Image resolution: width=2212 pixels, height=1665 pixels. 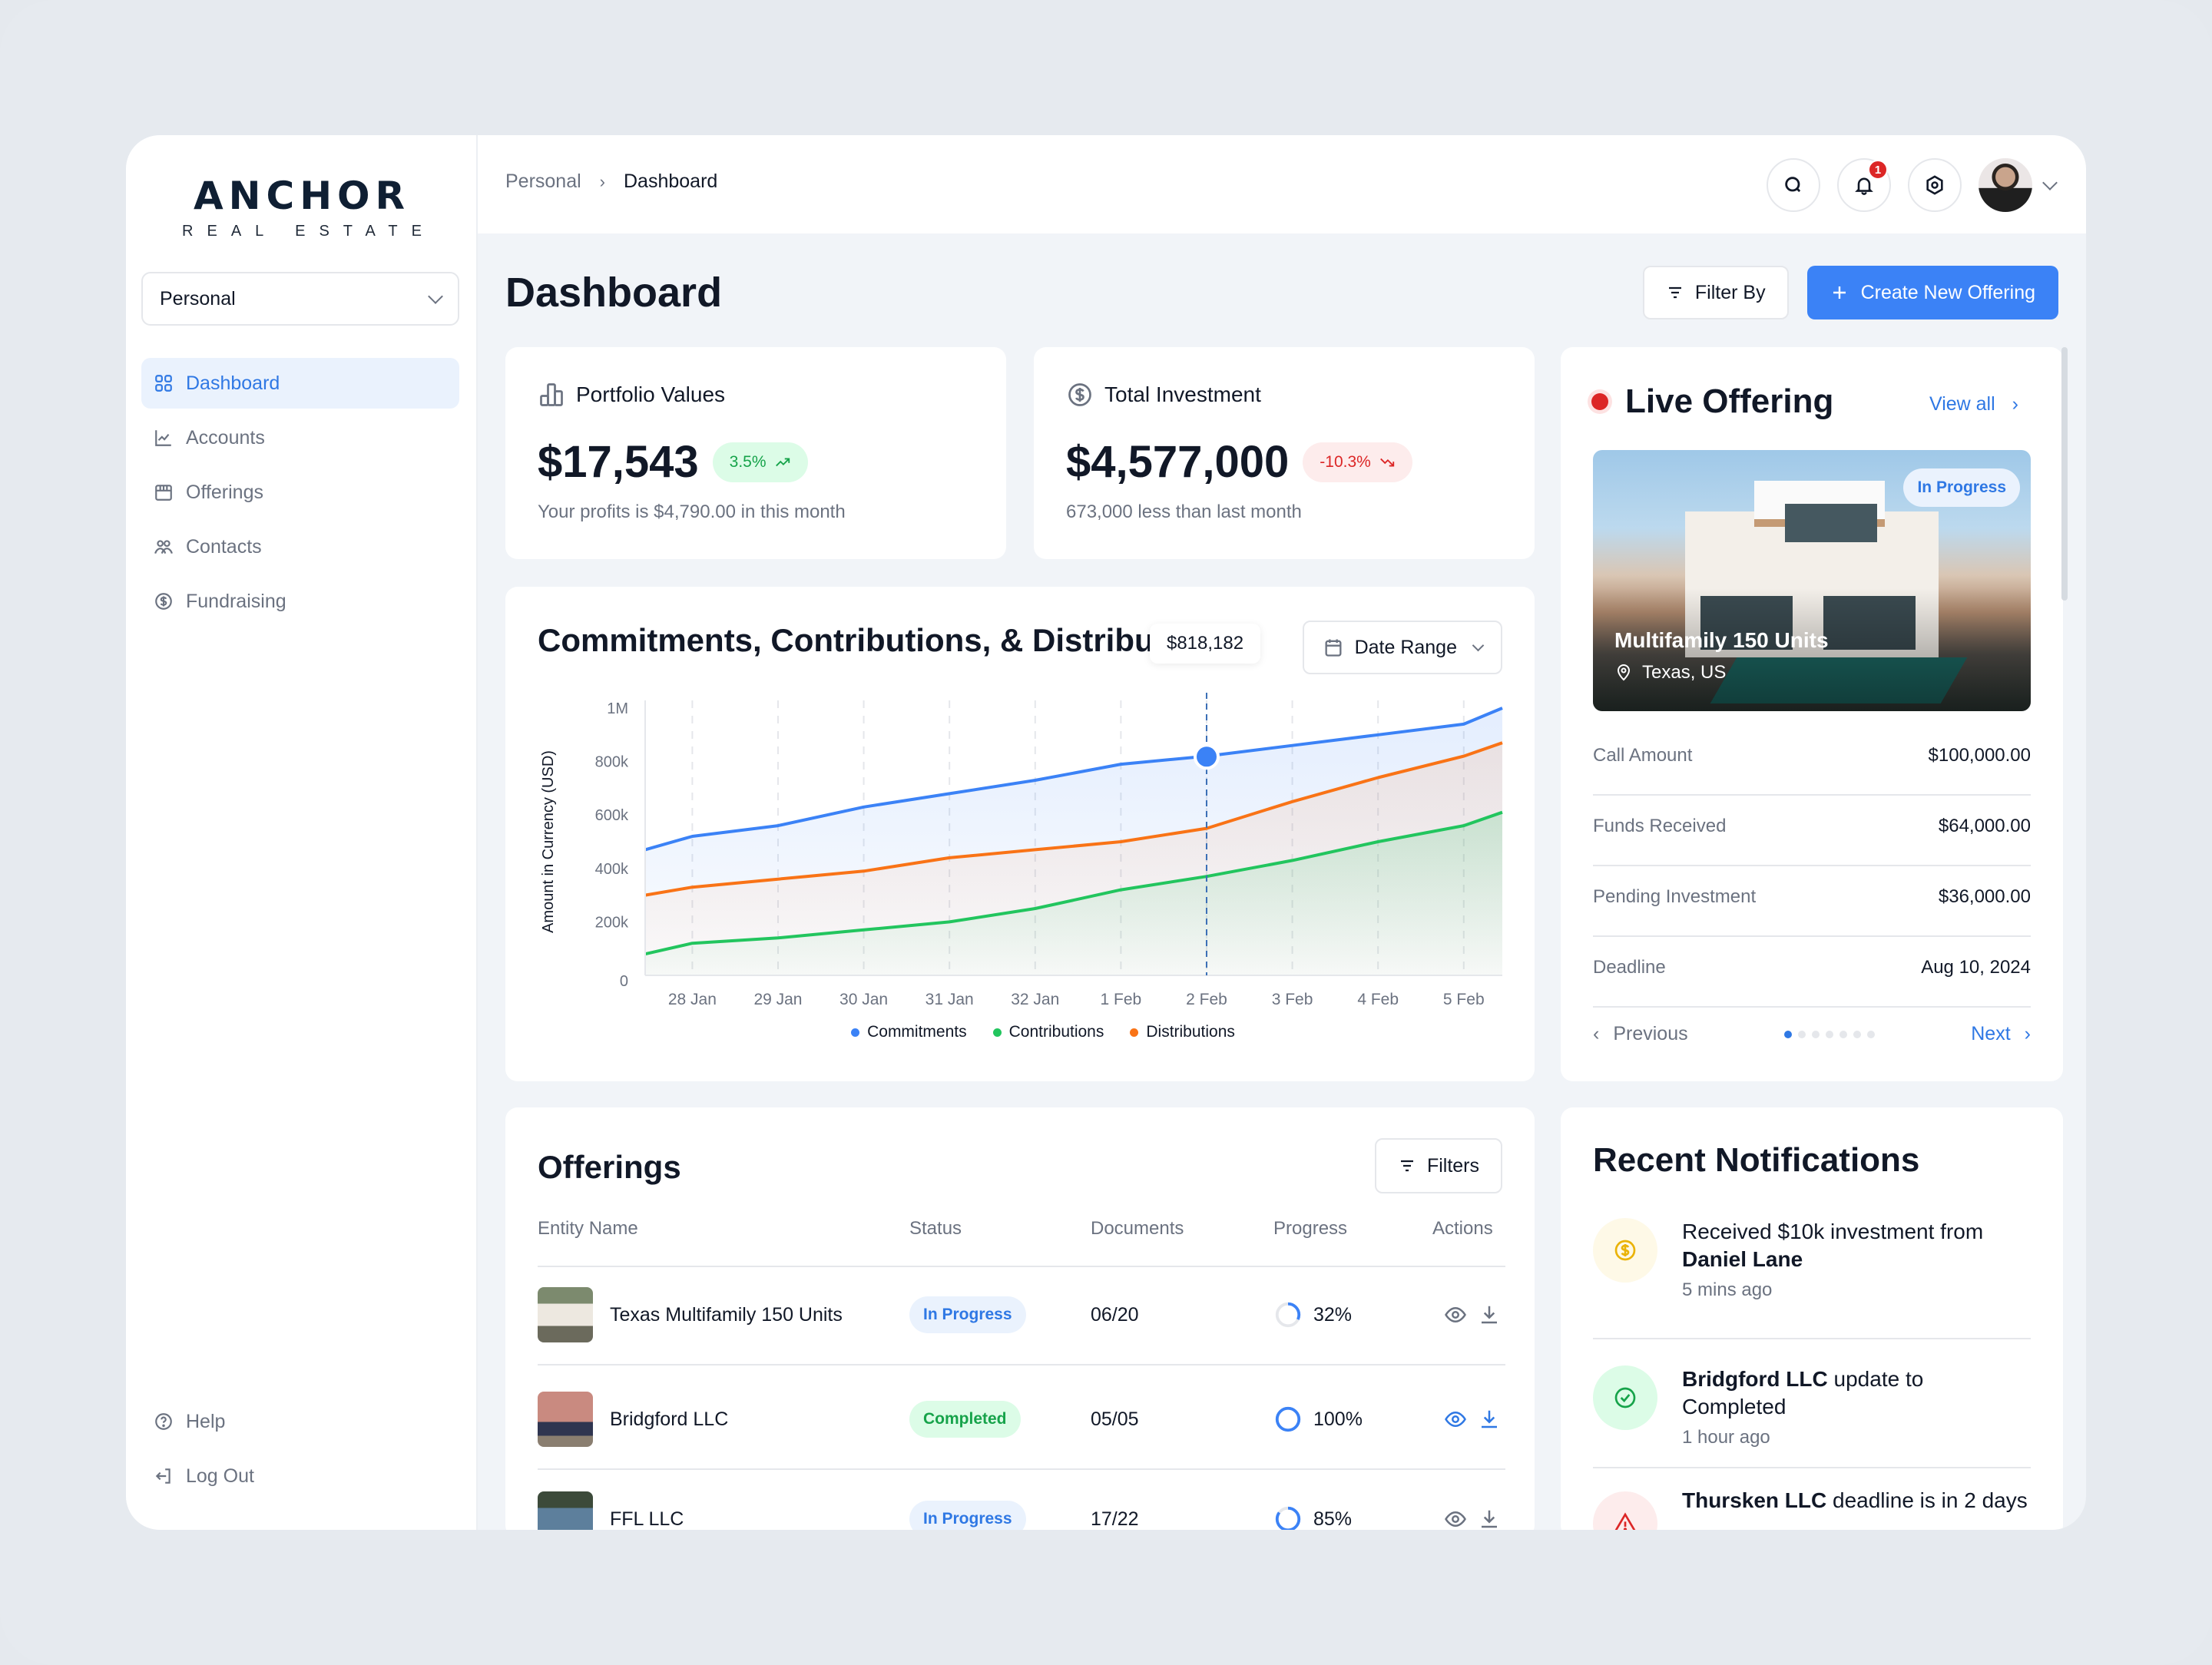 What do you see at coordinates (1794, 185) in the screenshot?
I see `search-button` at bounding box center [1794, 185].